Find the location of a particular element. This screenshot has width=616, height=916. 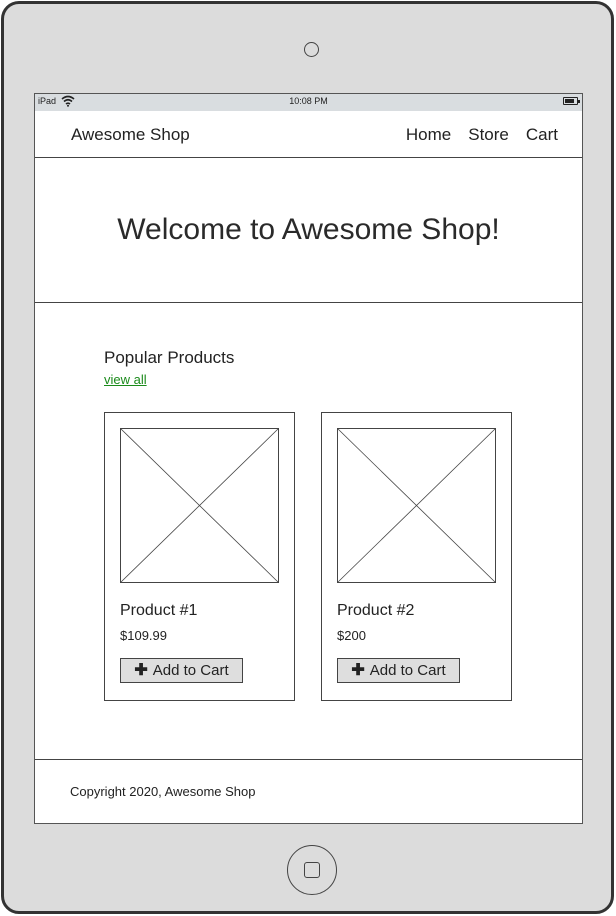

view-all-link: view all is located at coordinates (125, 379).